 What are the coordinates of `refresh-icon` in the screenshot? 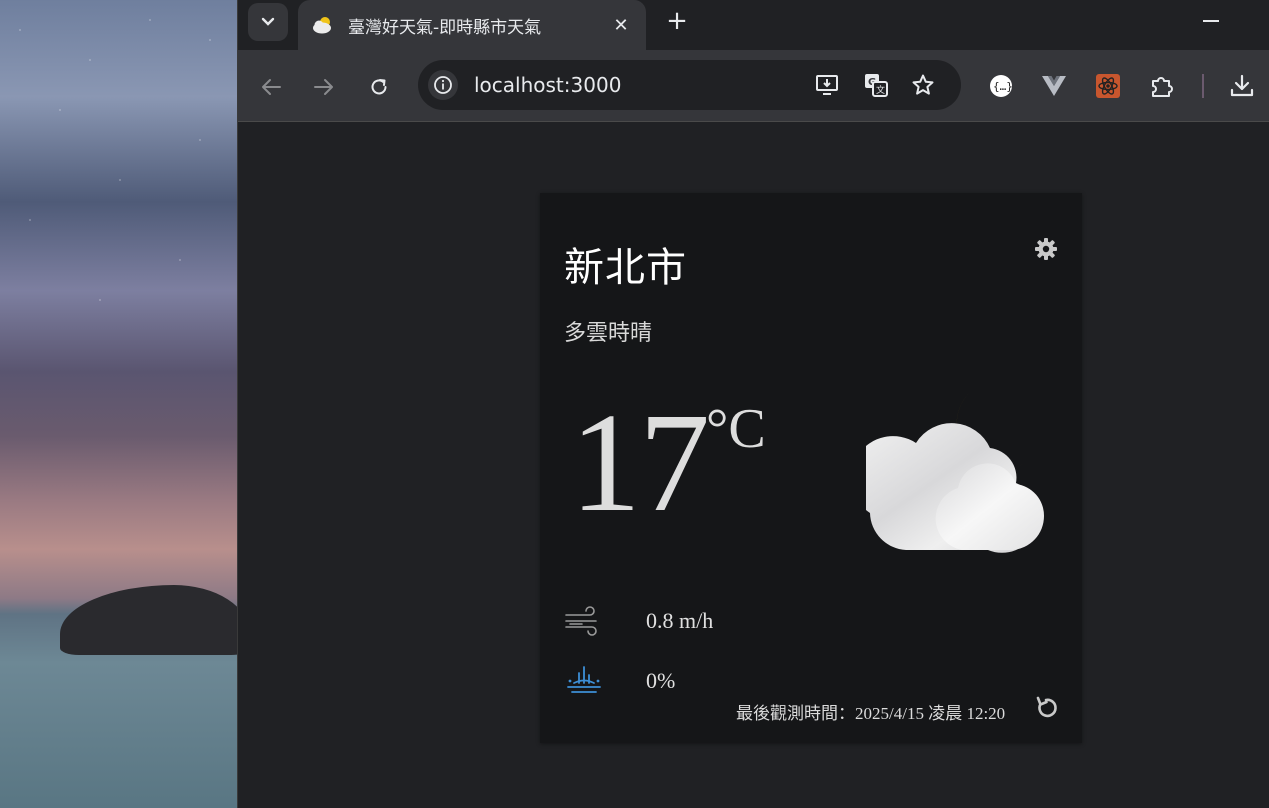 It's located at (1046, 707).